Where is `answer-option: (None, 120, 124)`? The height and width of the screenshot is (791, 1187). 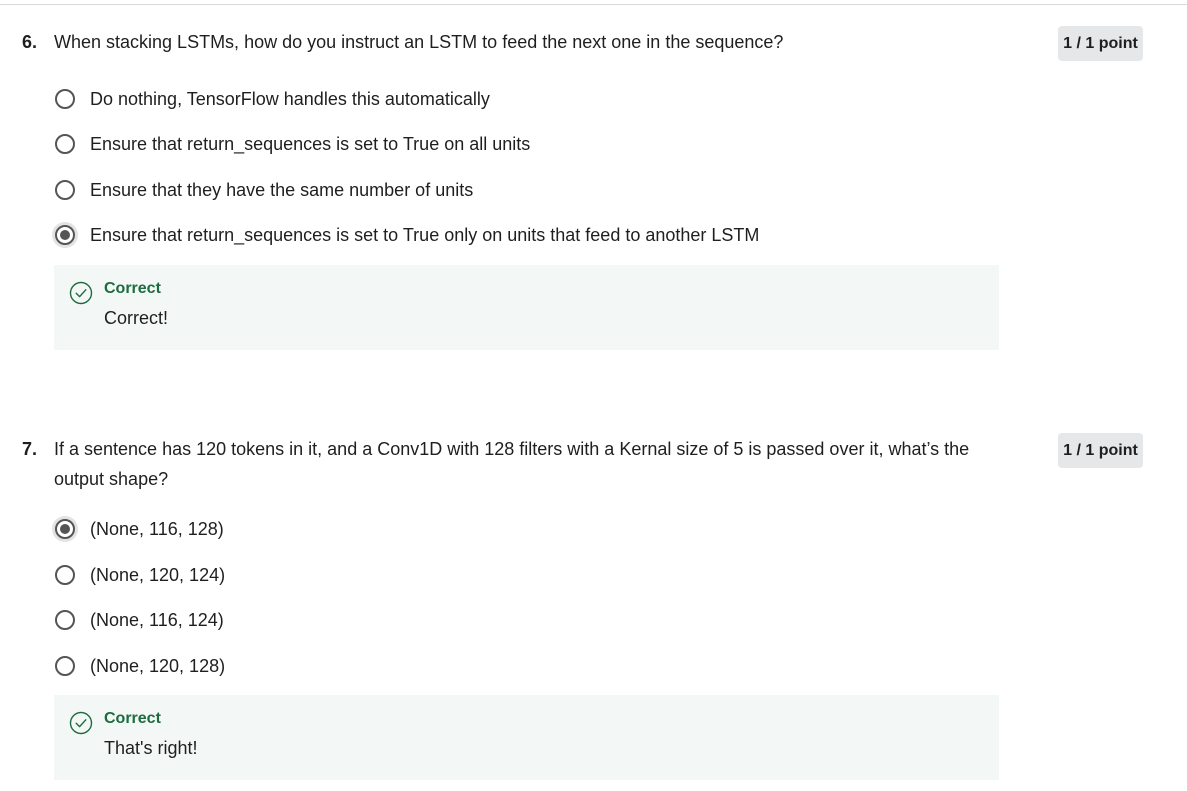 answer-option: (None, 120, 124) is located at coordinates (138, 575).